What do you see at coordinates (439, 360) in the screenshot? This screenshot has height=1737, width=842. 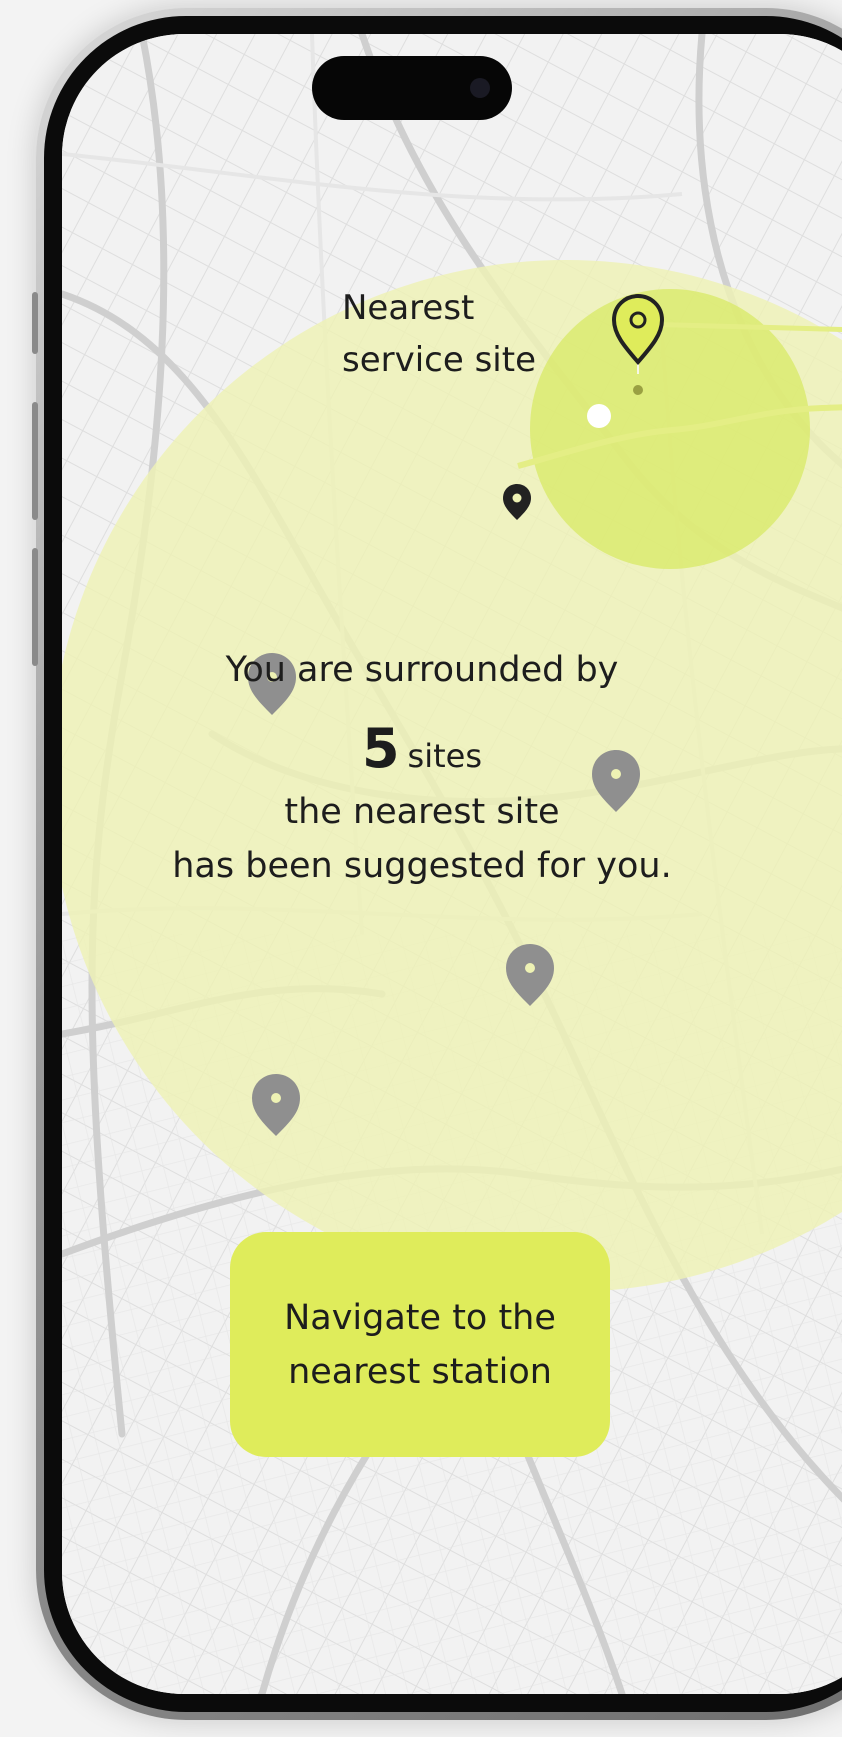 I see `nearest-label-line2: service site` at bounding box center [439, 360].